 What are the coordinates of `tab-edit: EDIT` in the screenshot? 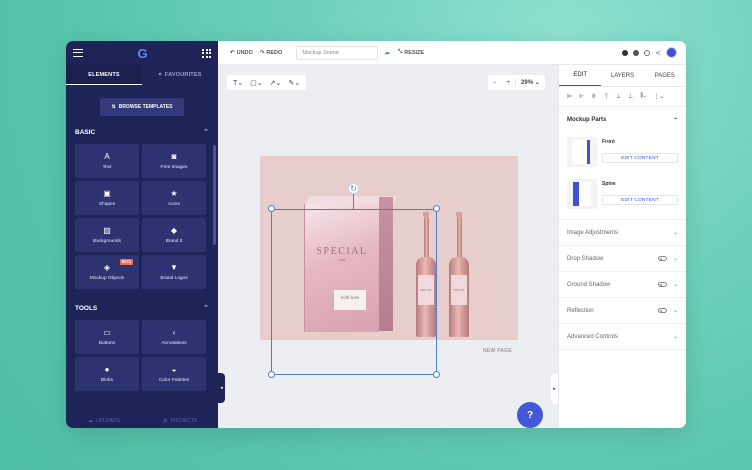 It's located at (580, 75).